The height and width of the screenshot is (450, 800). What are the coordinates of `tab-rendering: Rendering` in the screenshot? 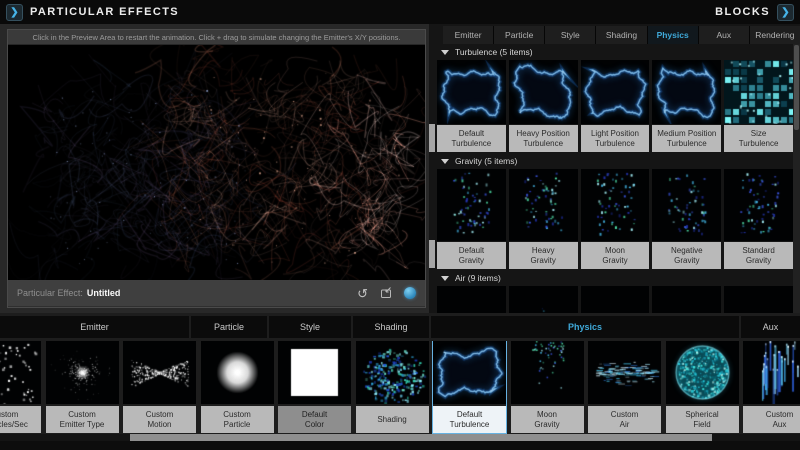 It's located at (774, 35).